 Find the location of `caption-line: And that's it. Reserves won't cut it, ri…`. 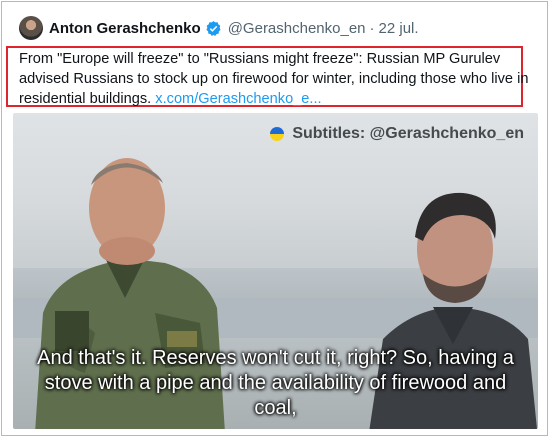

caption-line: And that's it. Reserves won't cut it, ri… is located at coordinates (275, 358).